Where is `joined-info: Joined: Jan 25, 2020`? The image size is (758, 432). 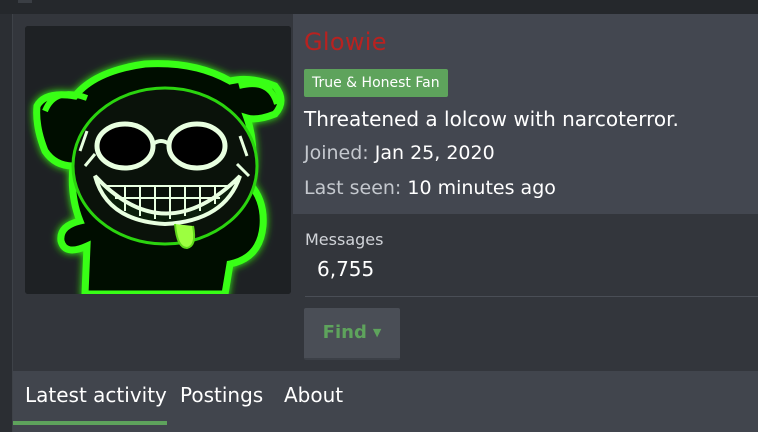
joined-info: Joined: Jan 25, 2020 is located at coordinates (399, 153).